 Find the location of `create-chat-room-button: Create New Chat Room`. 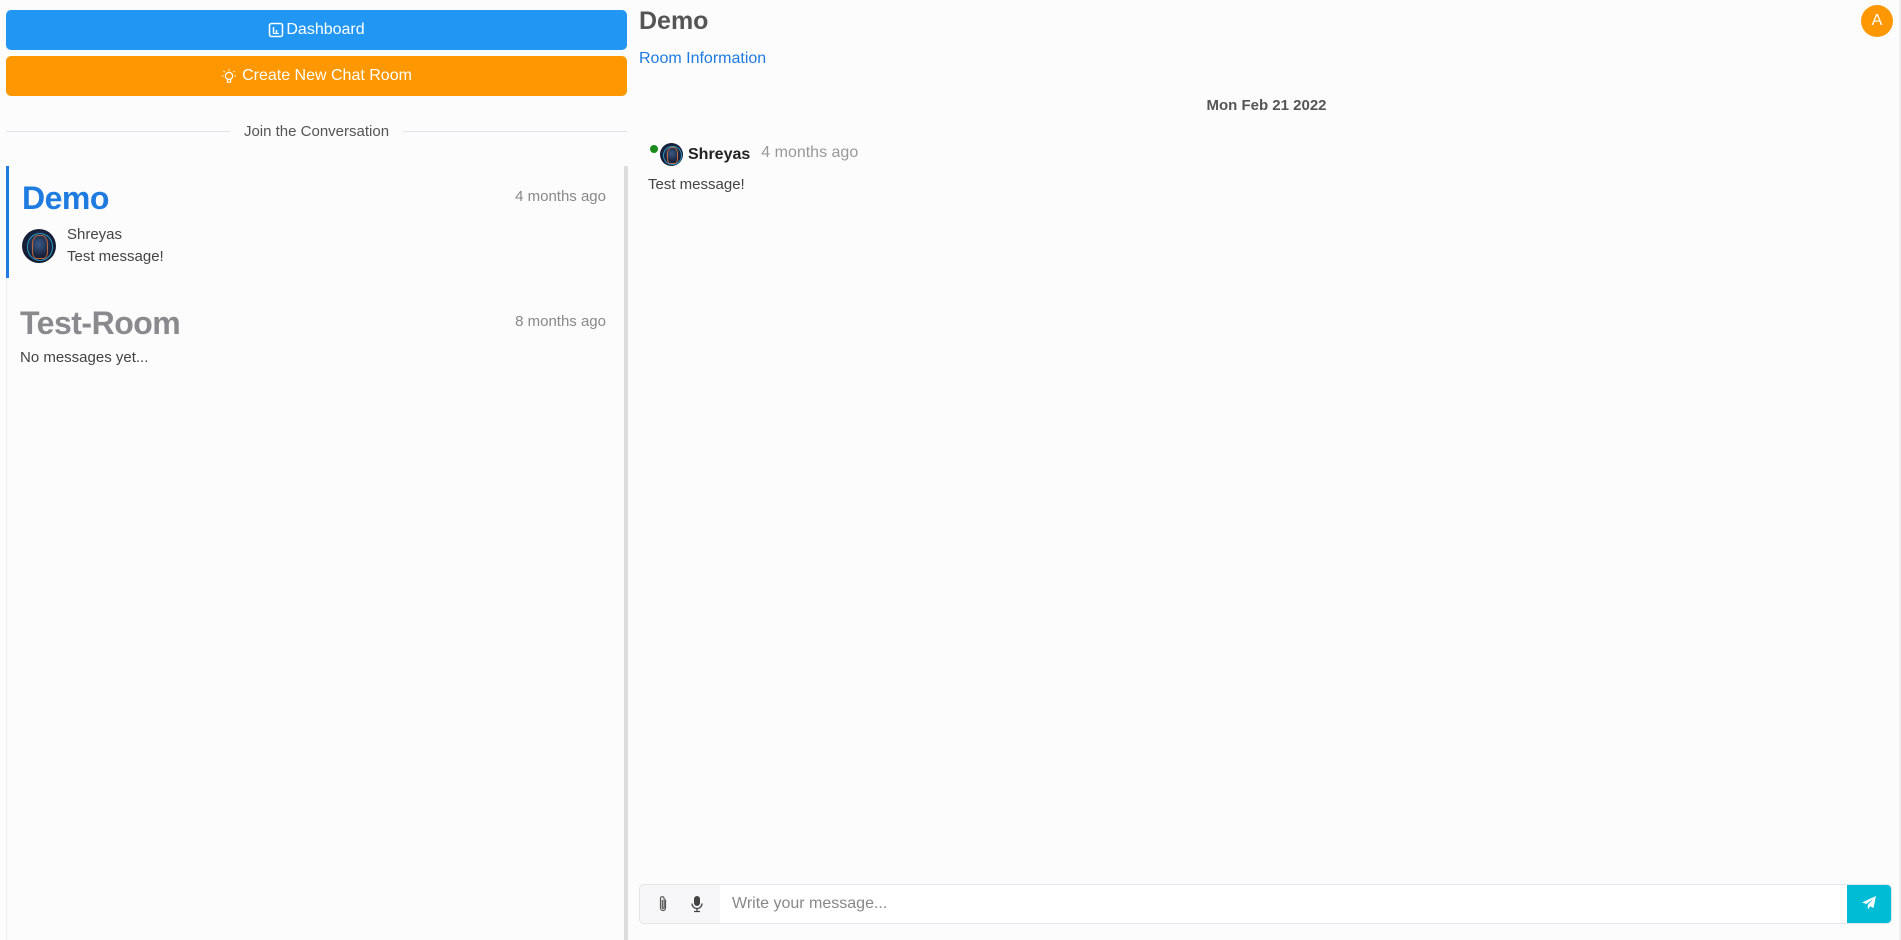

create-chat-room-button: Create New Chat Room is located at coordinates (316, 76).